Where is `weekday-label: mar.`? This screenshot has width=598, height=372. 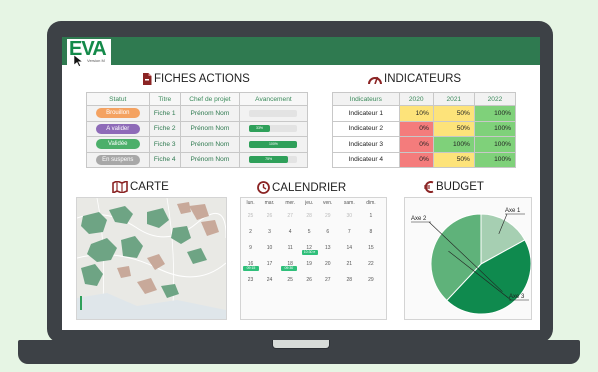 weekday-label: mar. is located at coordinates (269, 203).